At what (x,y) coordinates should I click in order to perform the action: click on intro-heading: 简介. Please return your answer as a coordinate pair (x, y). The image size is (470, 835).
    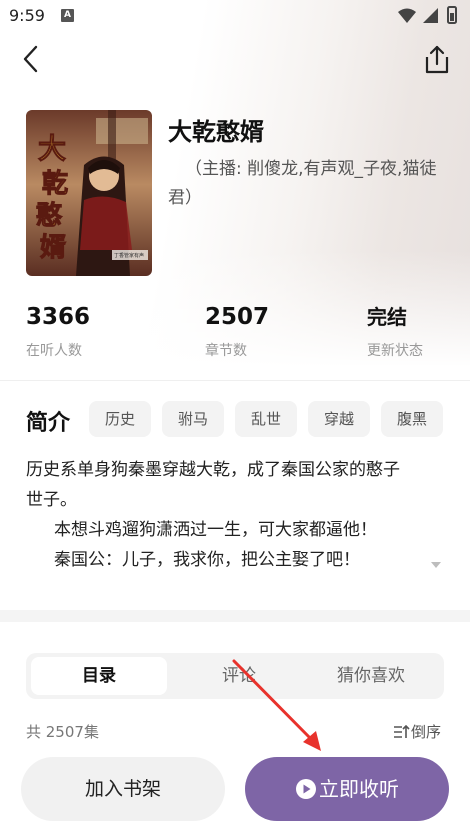
    Looking at the image, I should click on (48, 423).